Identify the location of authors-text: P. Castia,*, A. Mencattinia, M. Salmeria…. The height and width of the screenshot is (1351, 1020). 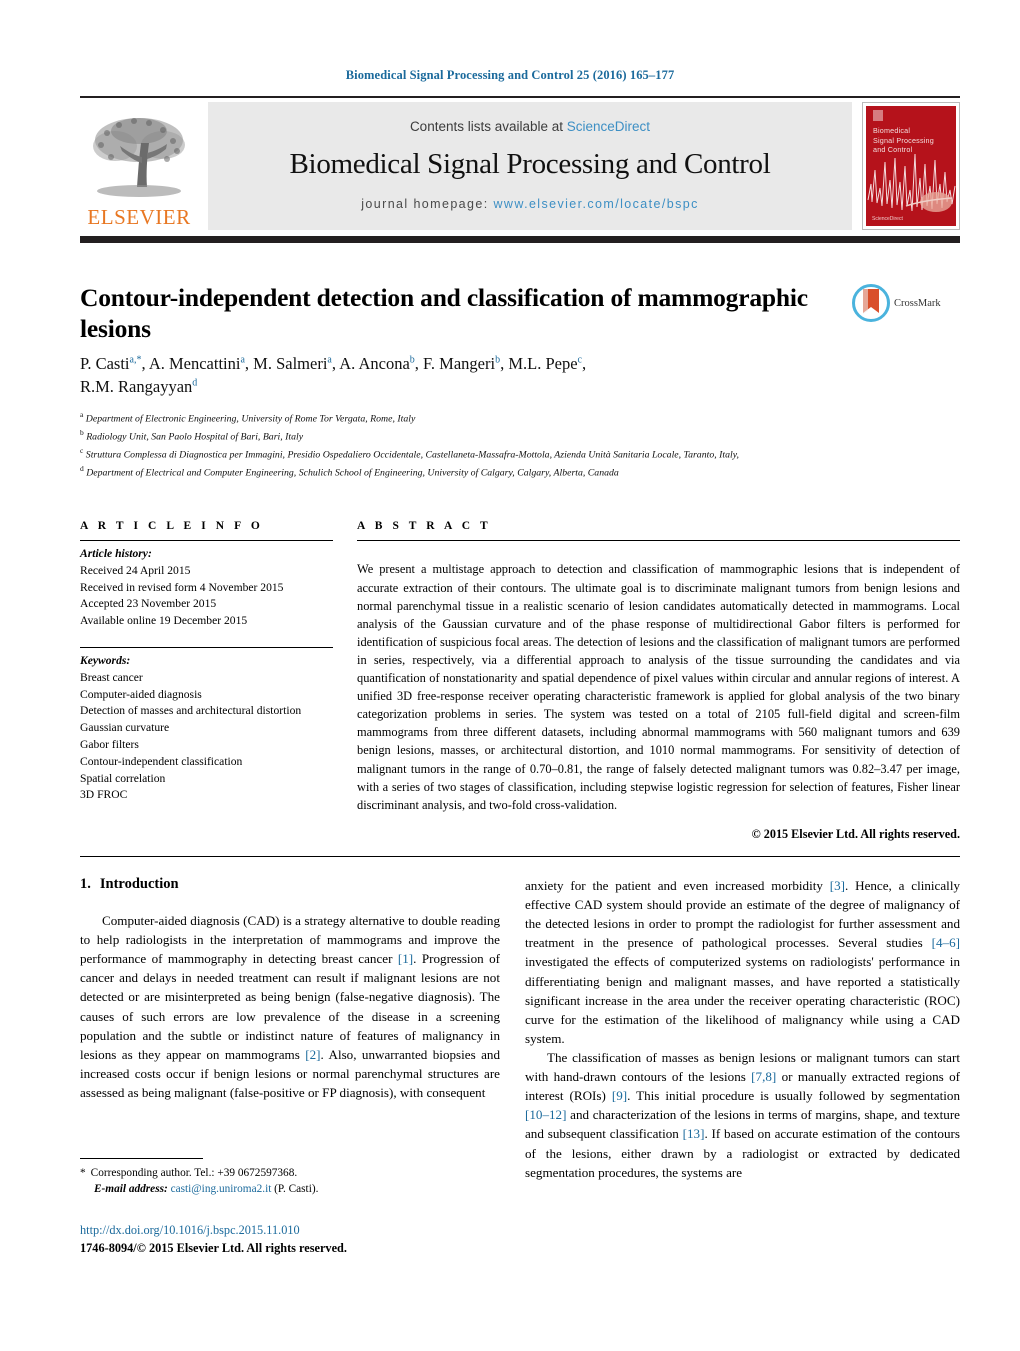
(333, 375).